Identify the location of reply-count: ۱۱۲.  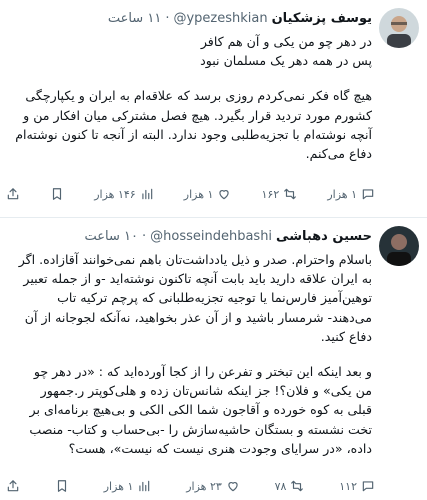
(348, 486).